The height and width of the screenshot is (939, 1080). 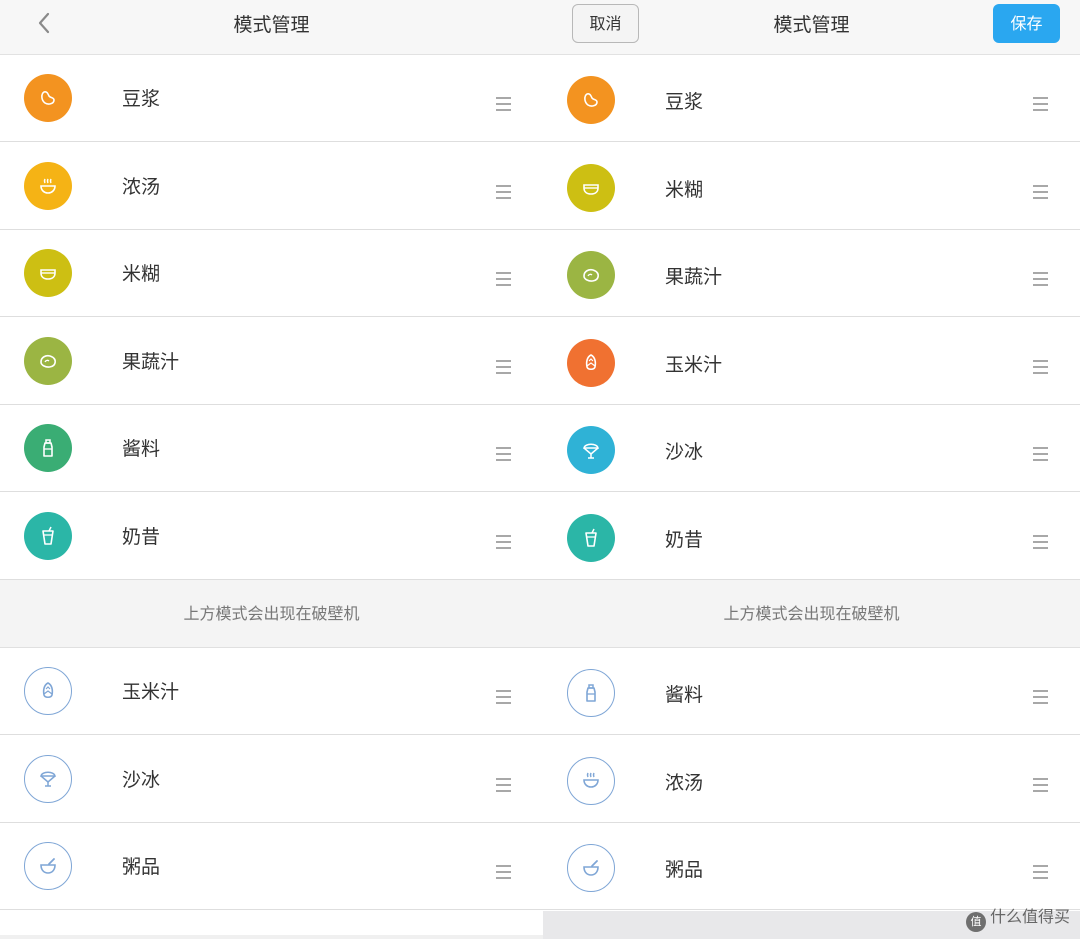 I want to click on watermark-logo-icon: 值, so click(x=975, y=922).